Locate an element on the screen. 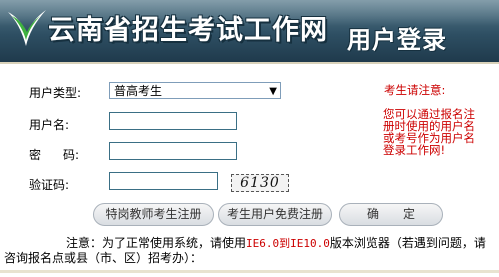  swoosh-logo-icon is located at coordinates (27, 28).